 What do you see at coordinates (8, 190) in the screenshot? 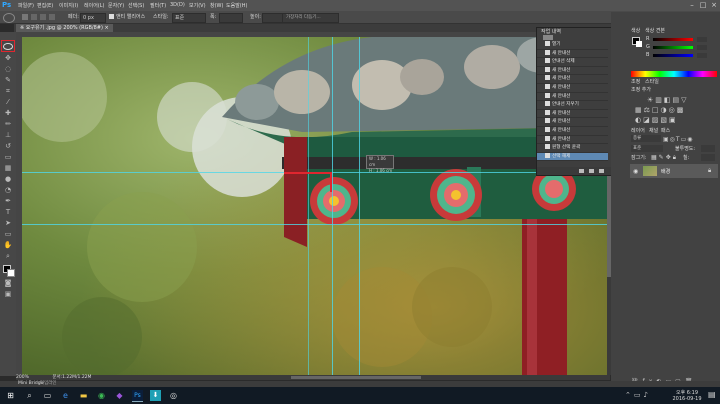
I see `dodge-tool-icon: ◔` at bounding box center [8, 190].